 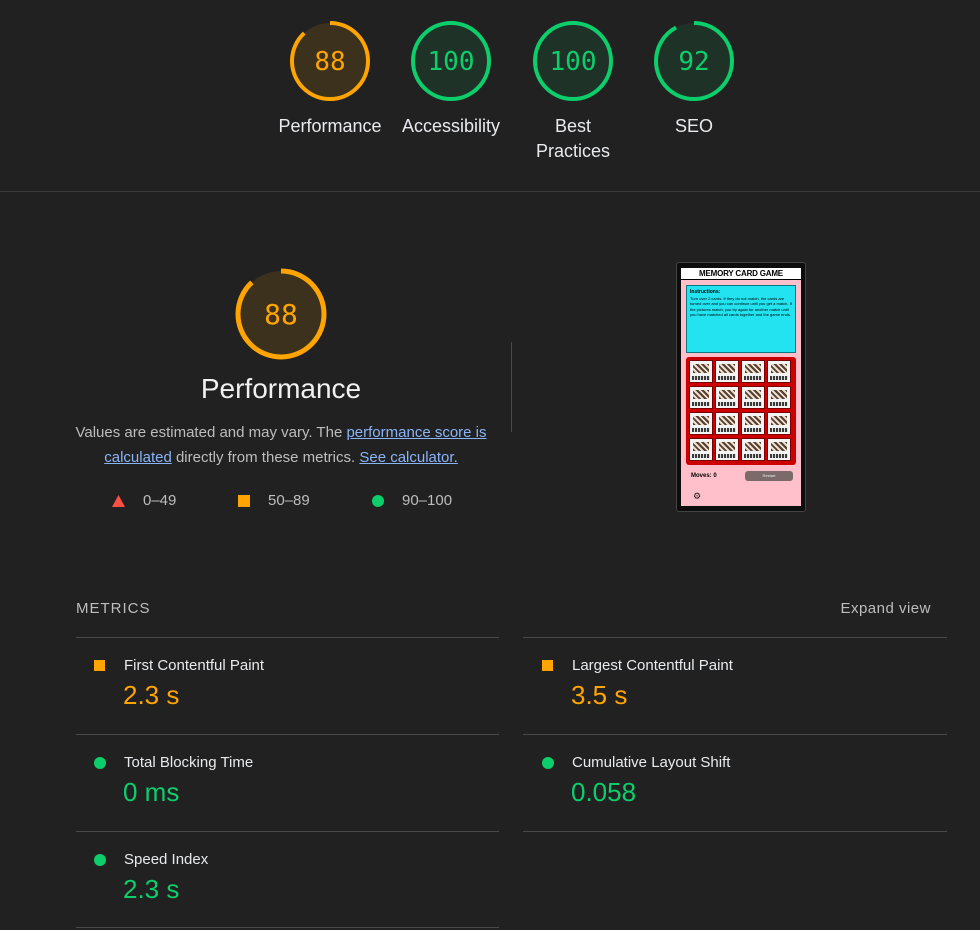 What do you see at coordinates (705, 292) in the screenshot?
I see `instructions-heading: Instructions:` at bounding box center [705, 292].